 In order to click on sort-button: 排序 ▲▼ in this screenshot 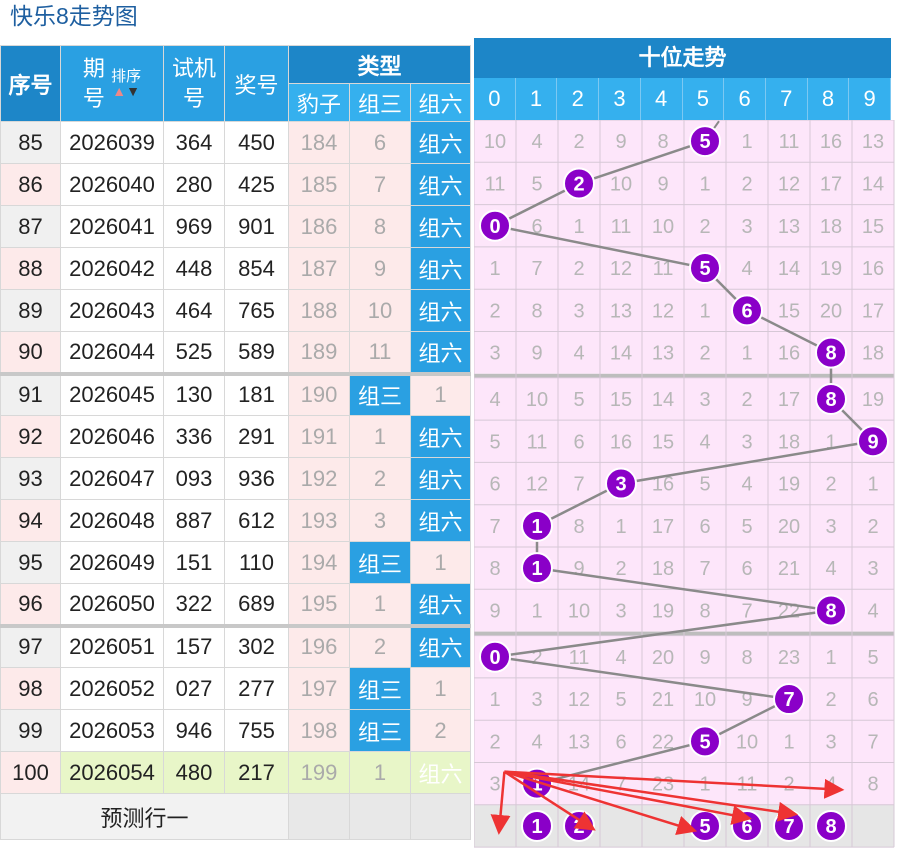, I will do `click(126, 84)`.